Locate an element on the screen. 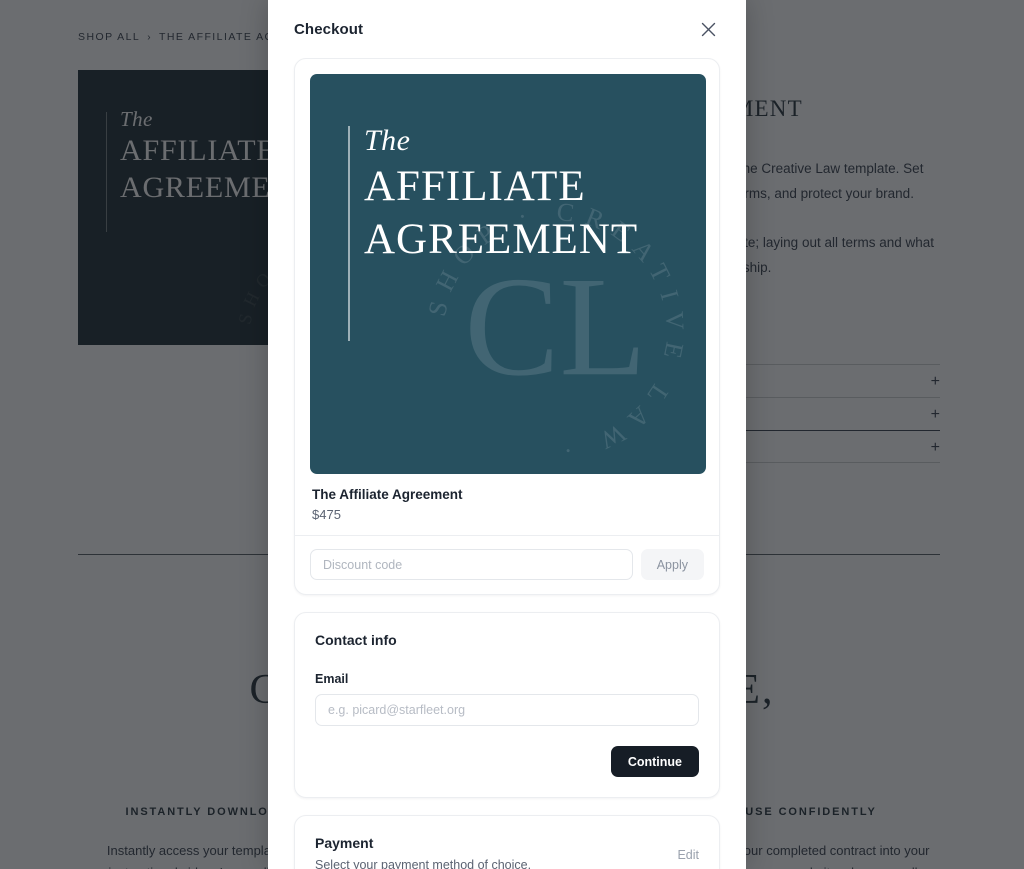  contact-info-card: Contact info Email Continue is located at coordinates (507, 705).